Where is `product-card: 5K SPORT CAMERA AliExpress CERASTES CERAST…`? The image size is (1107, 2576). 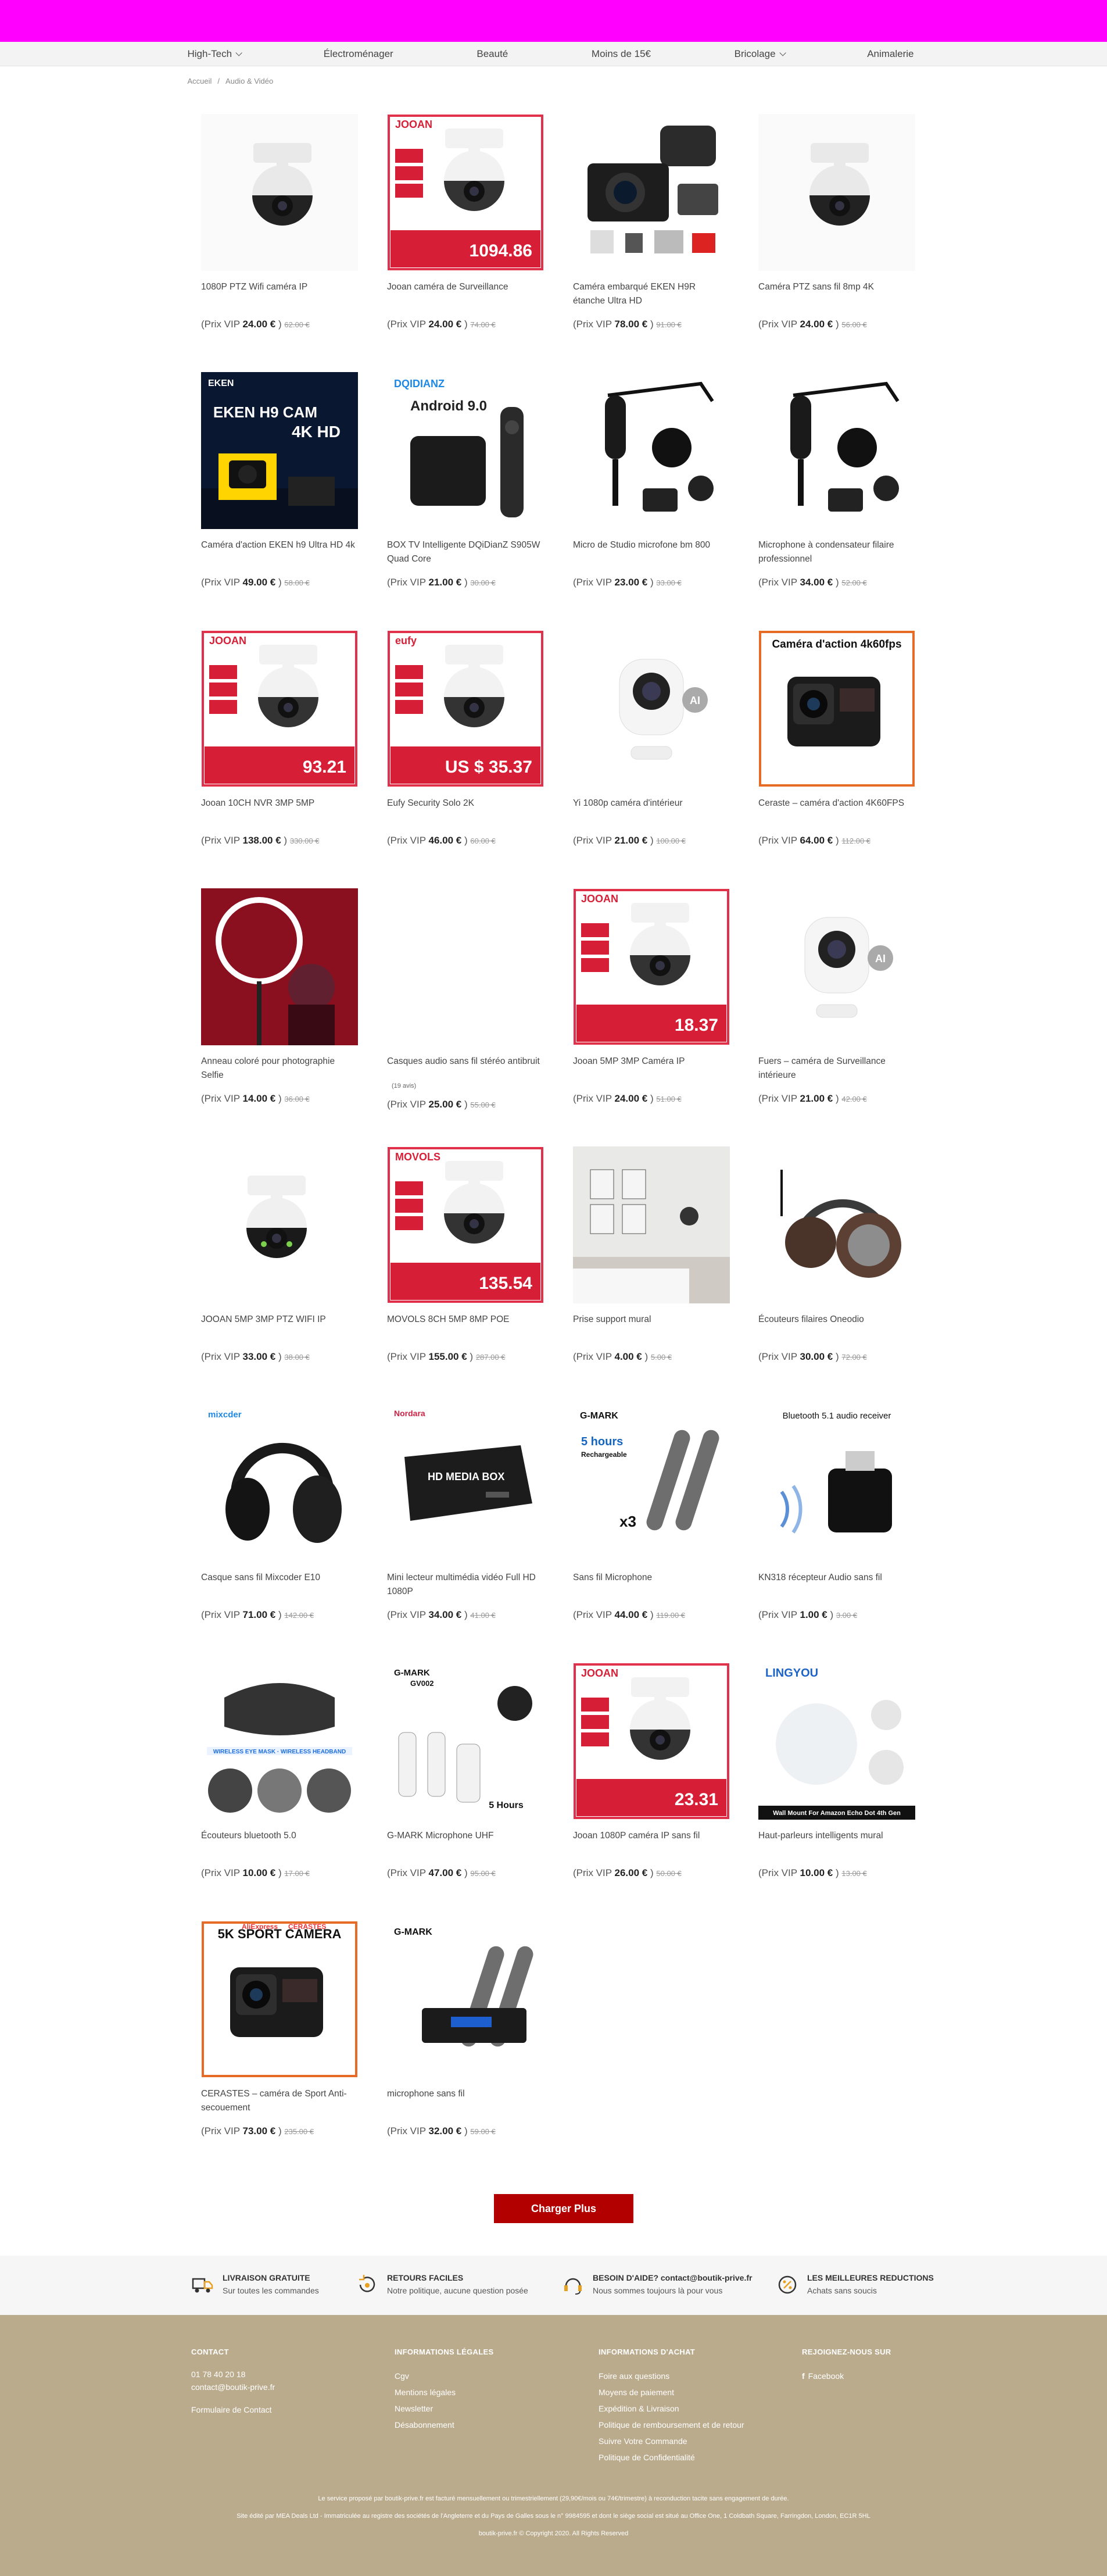
product-card: 5K SPORT CAMERA AliExpress CERASTES CERAST… is located at coordinates (279, 2028).